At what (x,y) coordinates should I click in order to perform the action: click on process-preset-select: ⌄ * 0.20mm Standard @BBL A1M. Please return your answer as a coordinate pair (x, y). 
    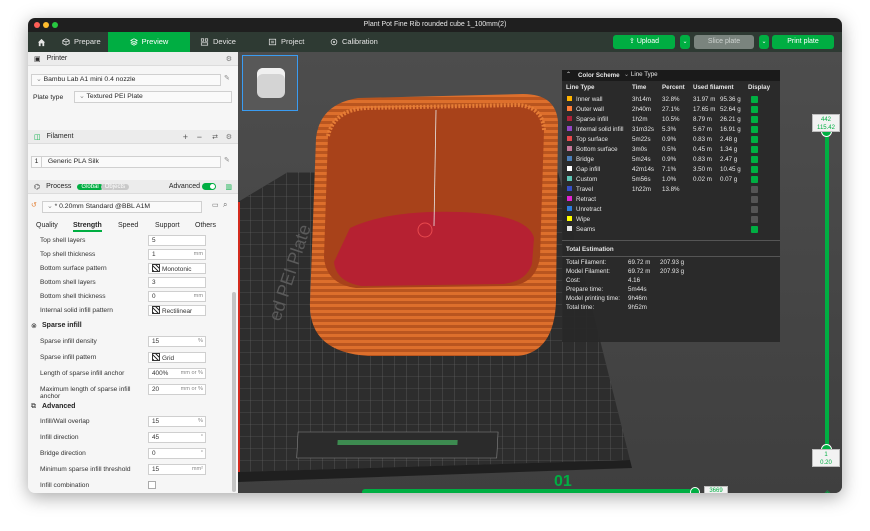
    Looking at the image, I should click on (122, 207).